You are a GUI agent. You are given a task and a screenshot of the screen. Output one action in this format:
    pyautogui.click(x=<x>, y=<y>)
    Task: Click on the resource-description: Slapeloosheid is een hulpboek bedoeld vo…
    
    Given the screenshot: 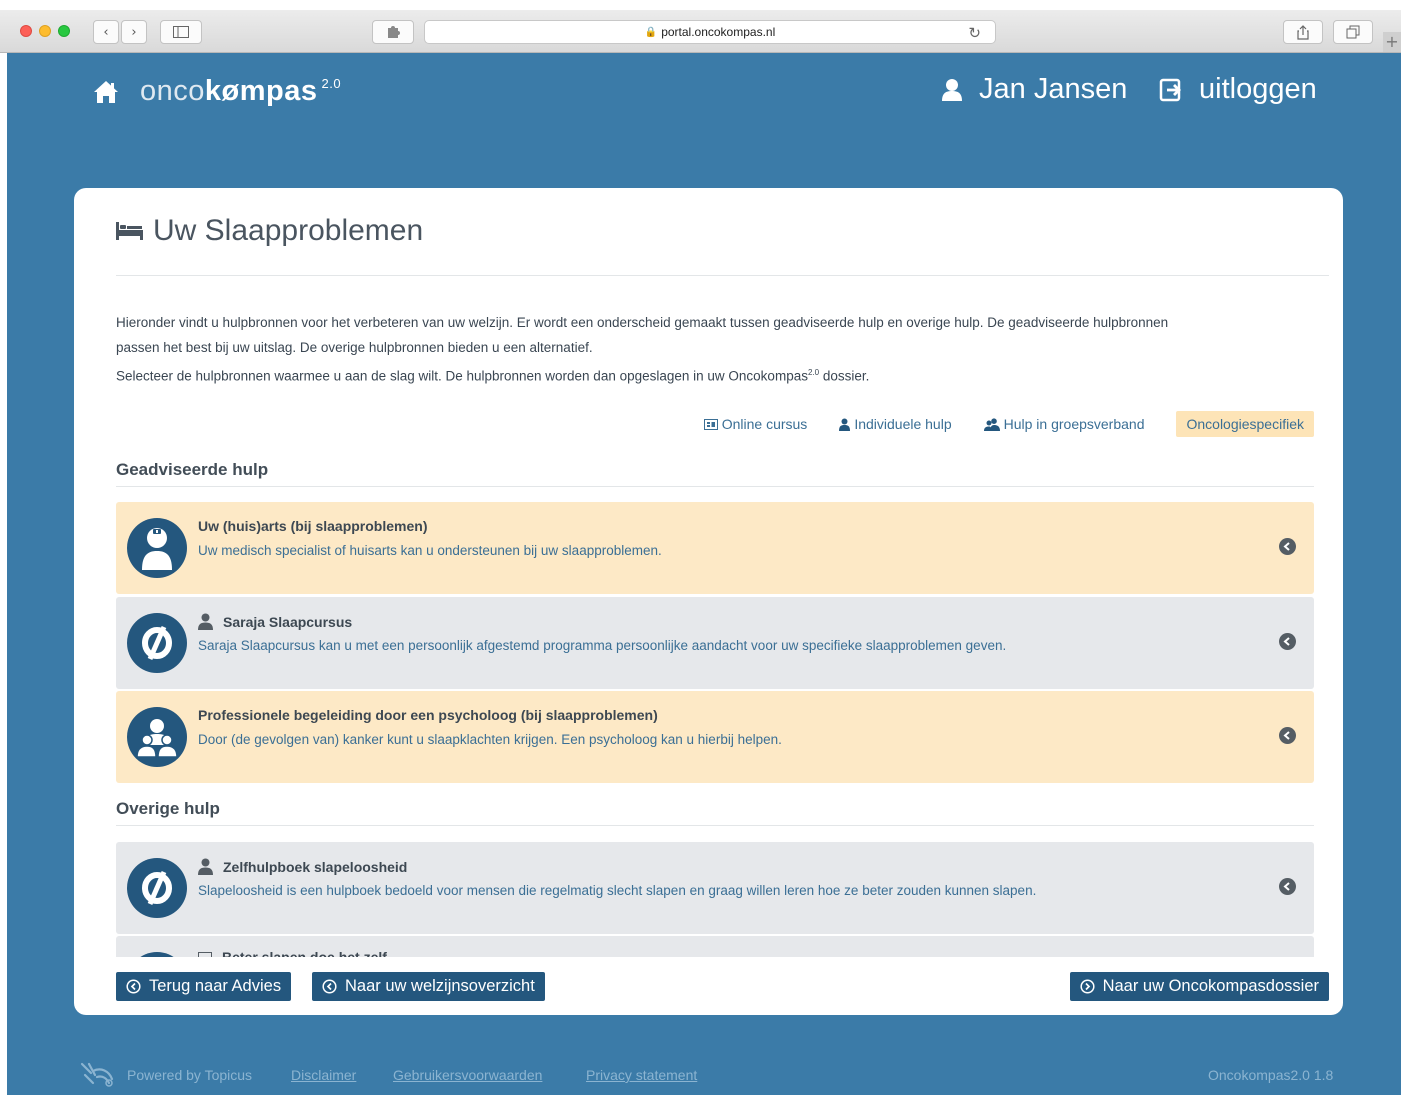 What is the action you would take?
    pyautogui.click(x=617, y=890)
    